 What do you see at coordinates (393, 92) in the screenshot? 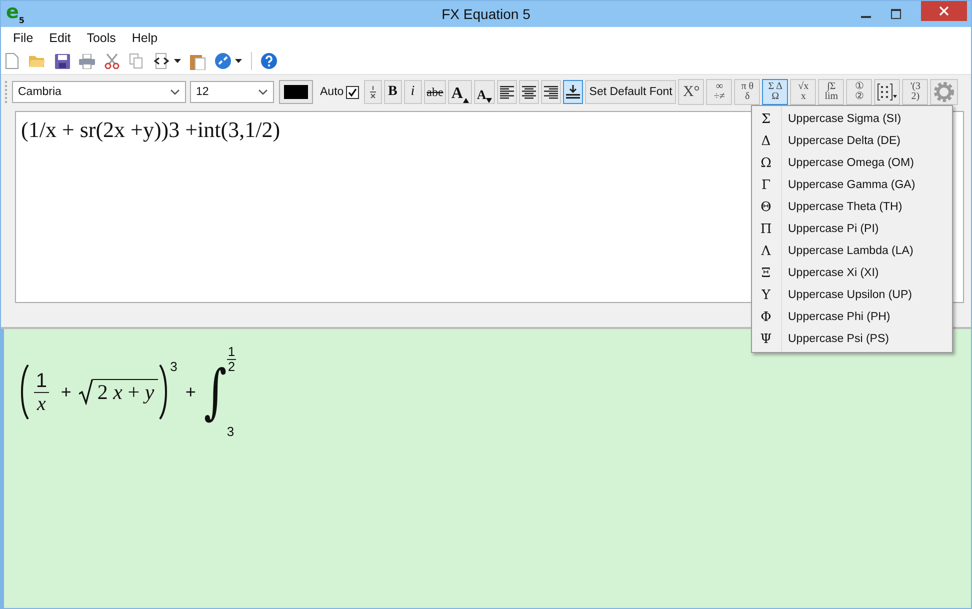
I see `bold-button: B` at bounding box center [393, 92].